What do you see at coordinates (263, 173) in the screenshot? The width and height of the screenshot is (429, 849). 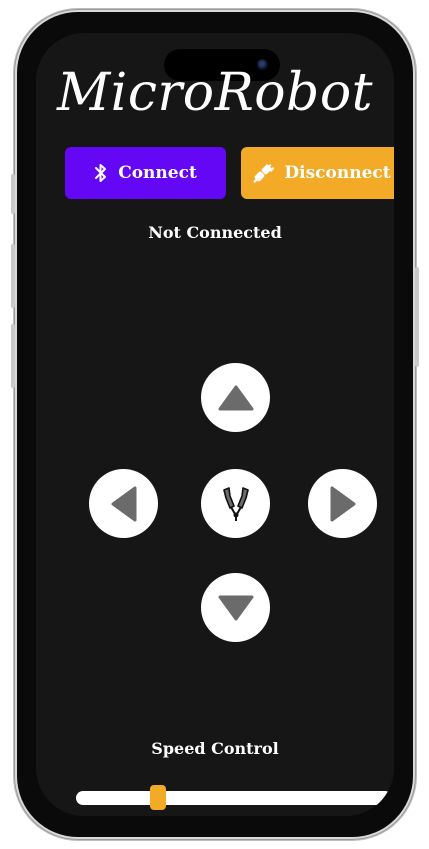 I see `plug-disconnect-icon` at bounding box center [263, 173].